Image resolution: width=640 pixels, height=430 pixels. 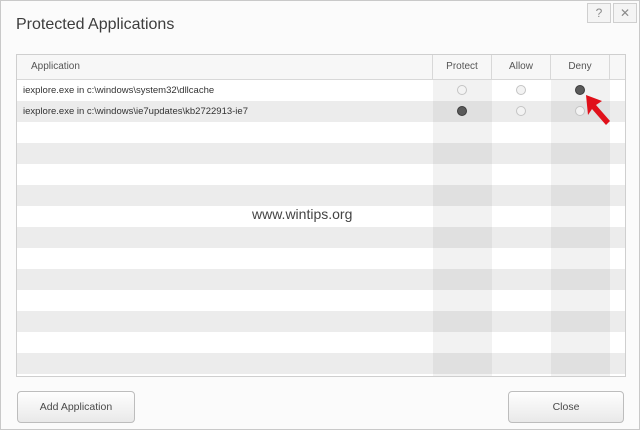 I want to click on help-icon: ?, so click(x=599, y=13).